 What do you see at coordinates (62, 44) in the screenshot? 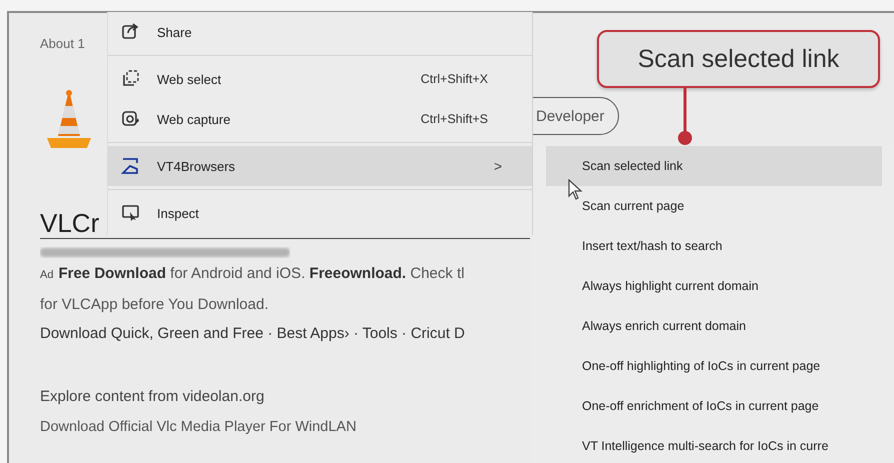
I see `results-count: About 1` at bounding box center [62, 44].